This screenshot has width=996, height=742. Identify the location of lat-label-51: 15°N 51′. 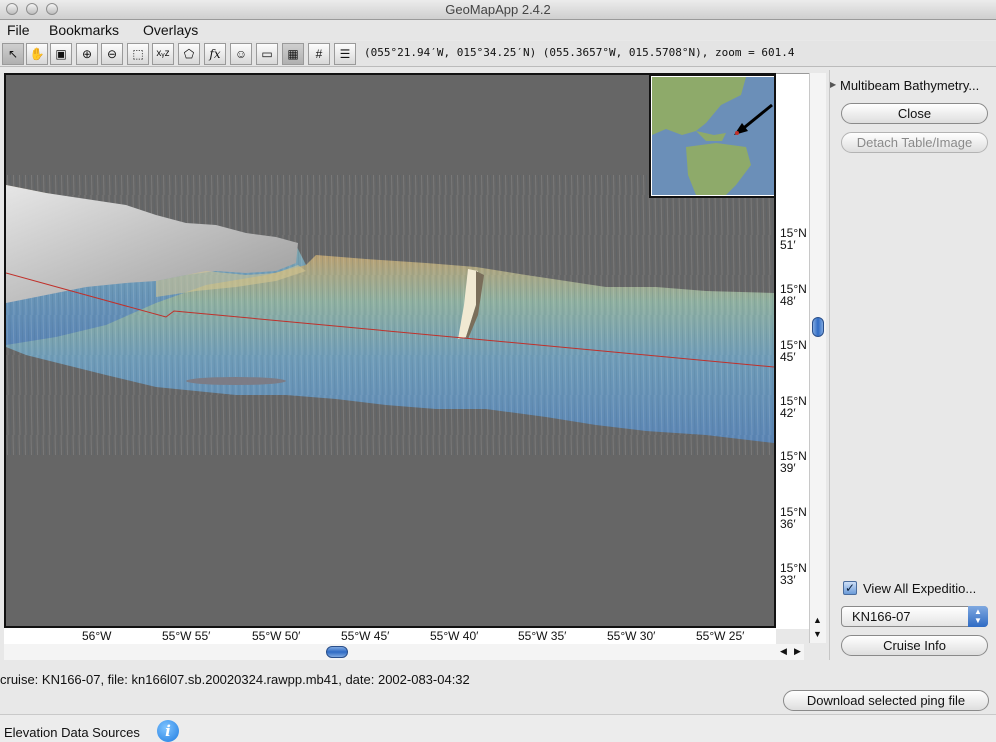
(793, 239).